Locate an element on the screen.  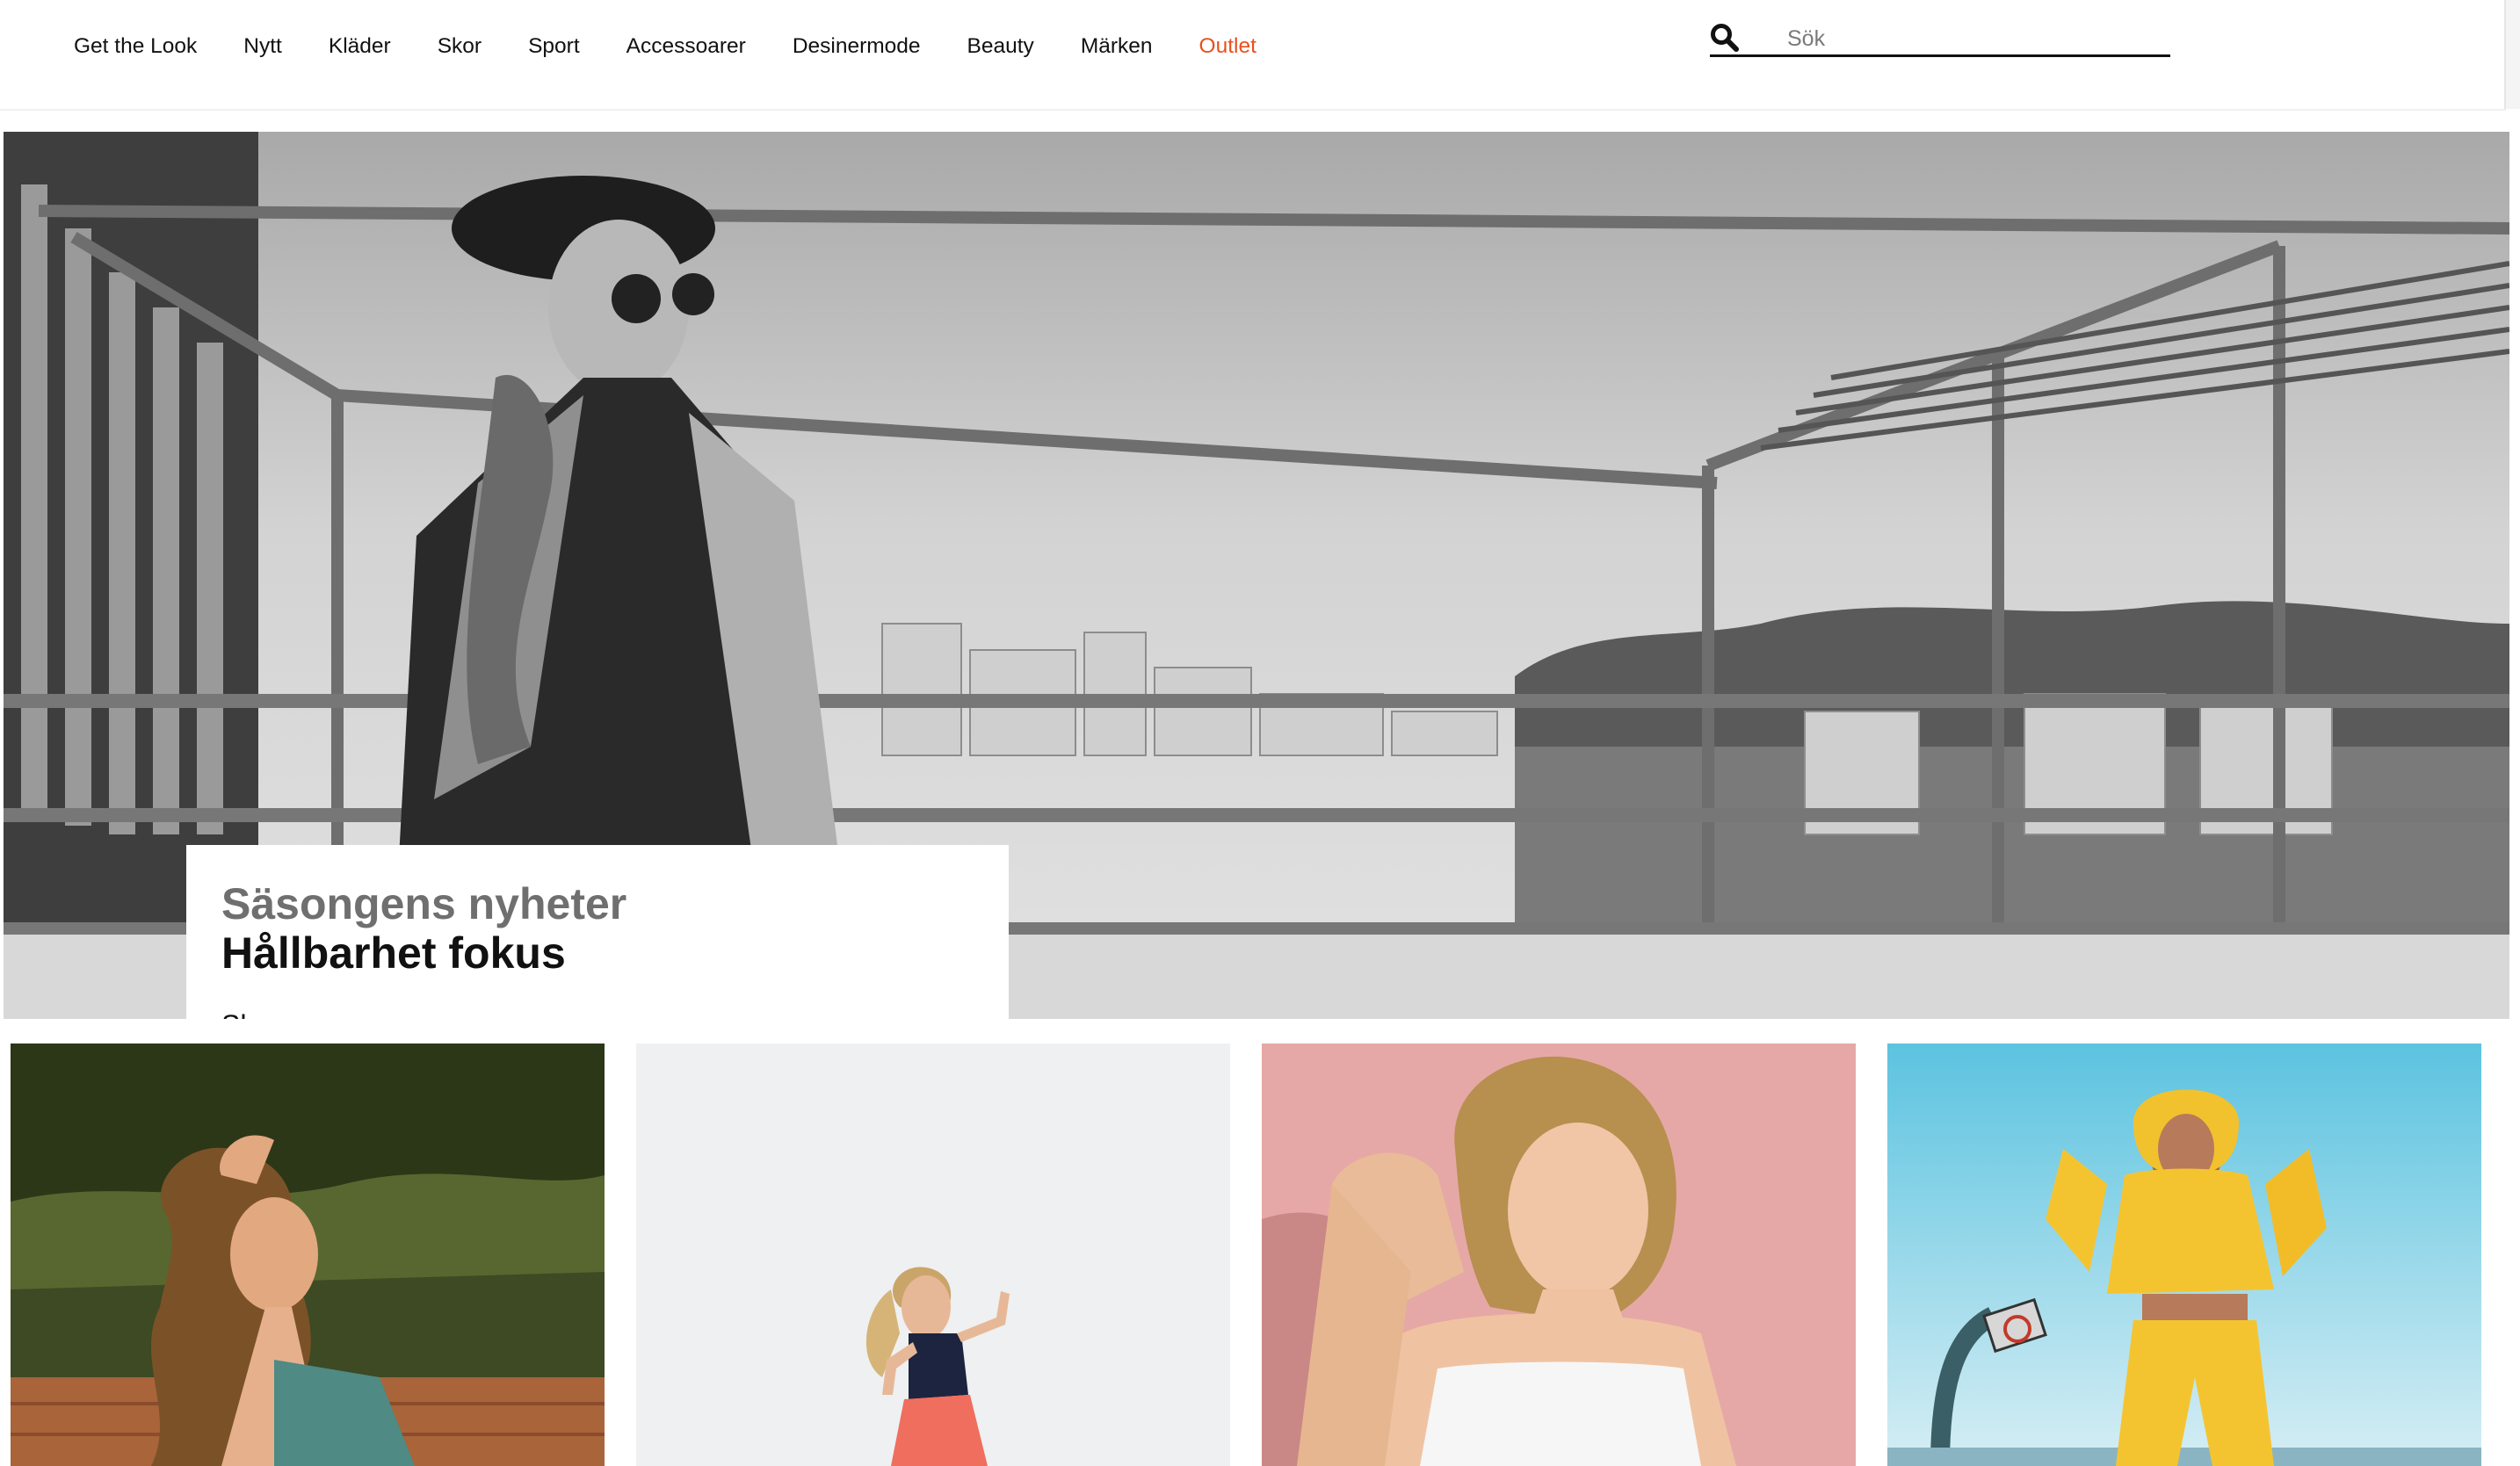
nav-item-desinermode: Desinermode is located at coordinates (857, 46).